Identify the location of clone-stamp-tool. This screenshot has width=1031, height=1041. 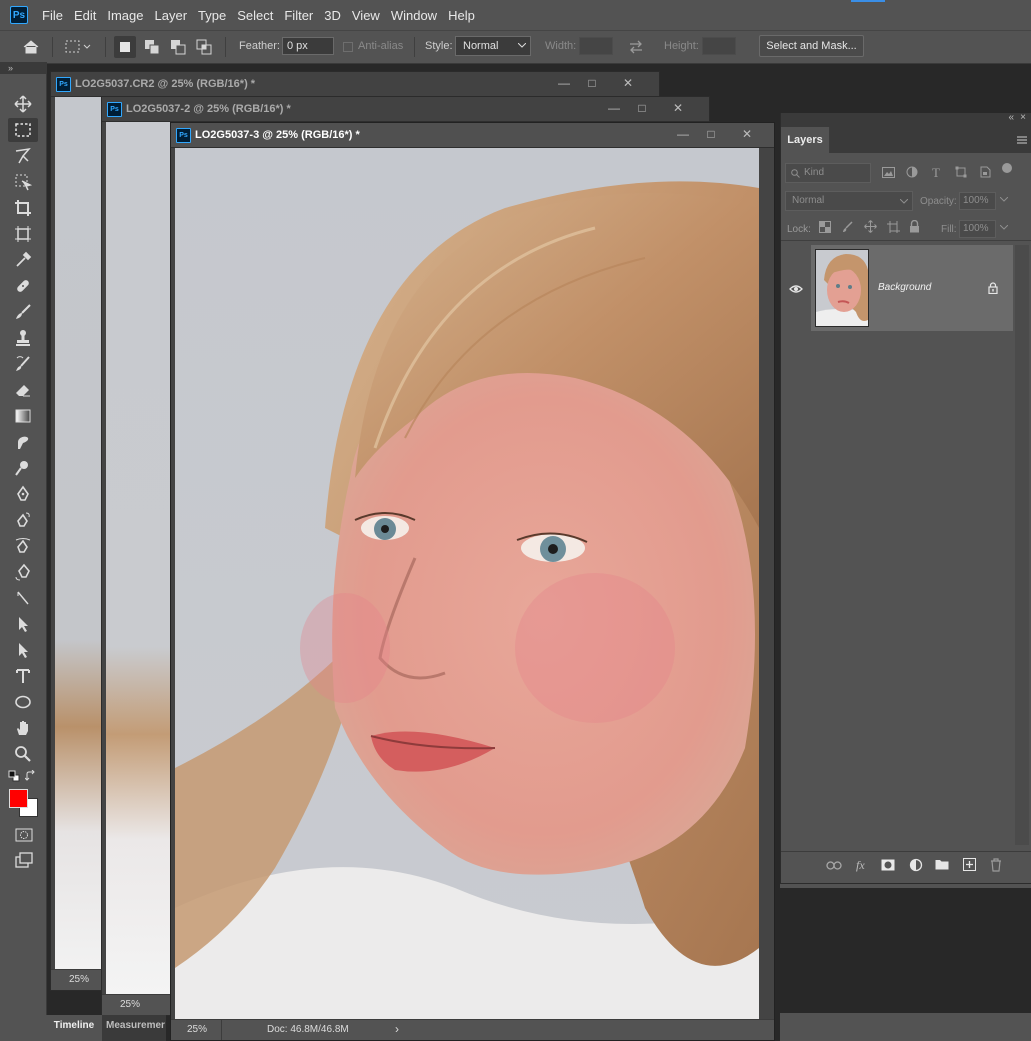
(23, 338).